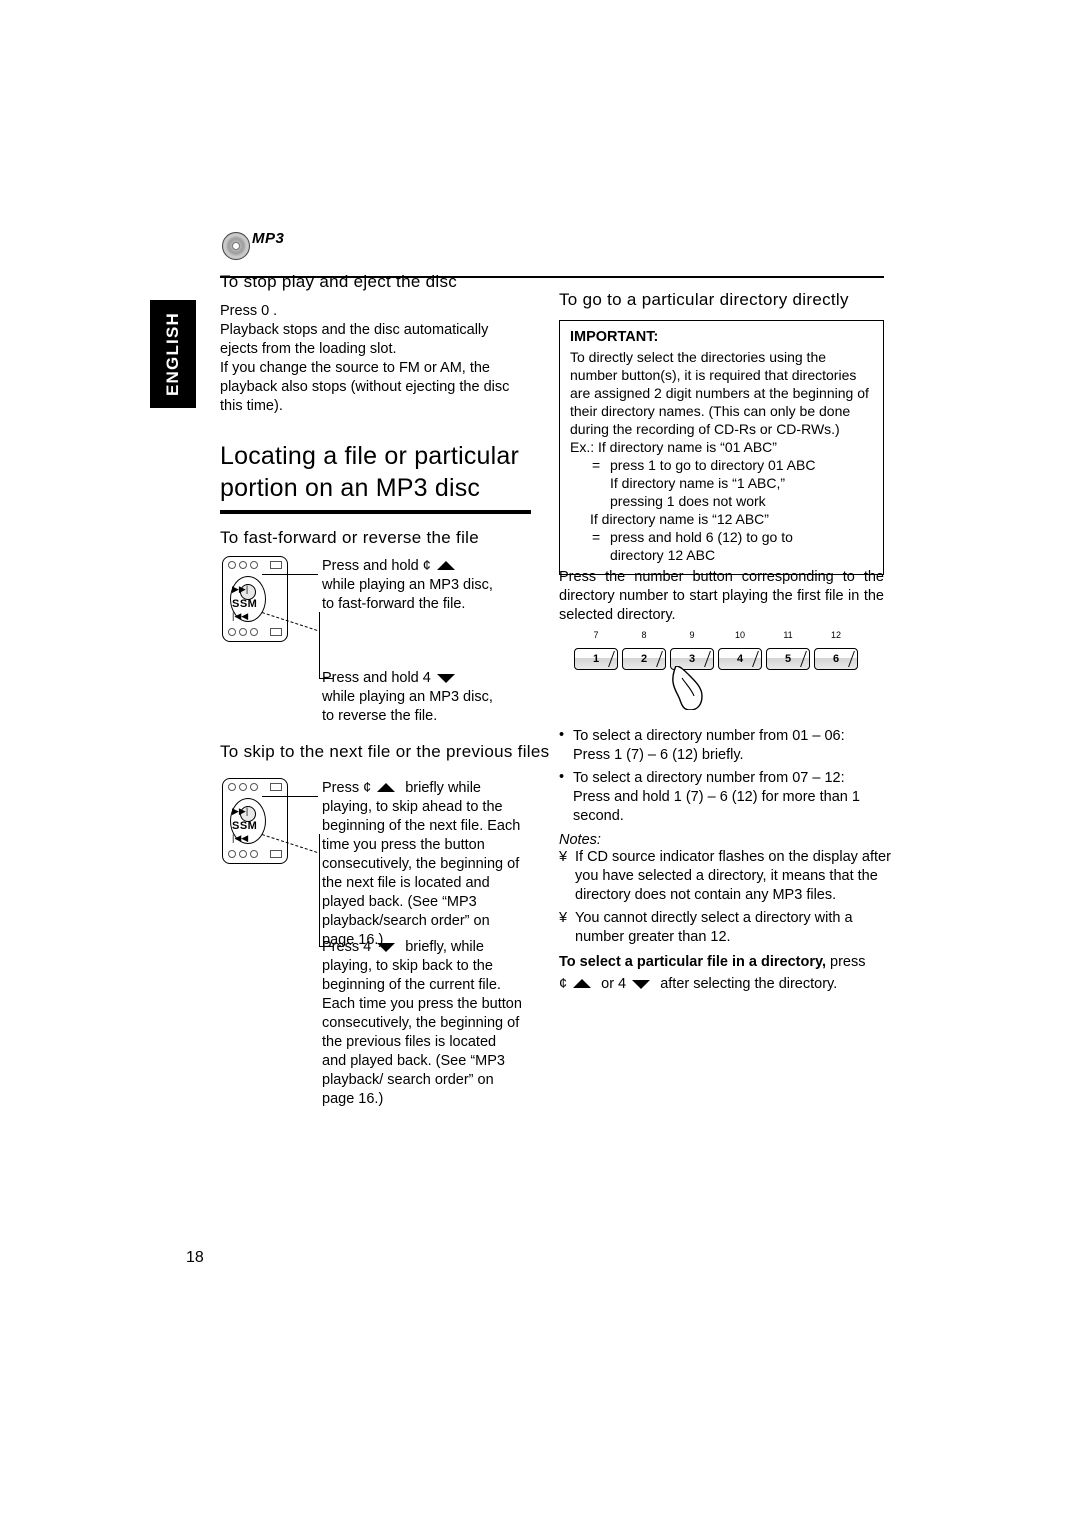 The width and height of the screenshot is (1080, 1528). I want to click on language-tab-label: ENGLISH, so click(172, 354).